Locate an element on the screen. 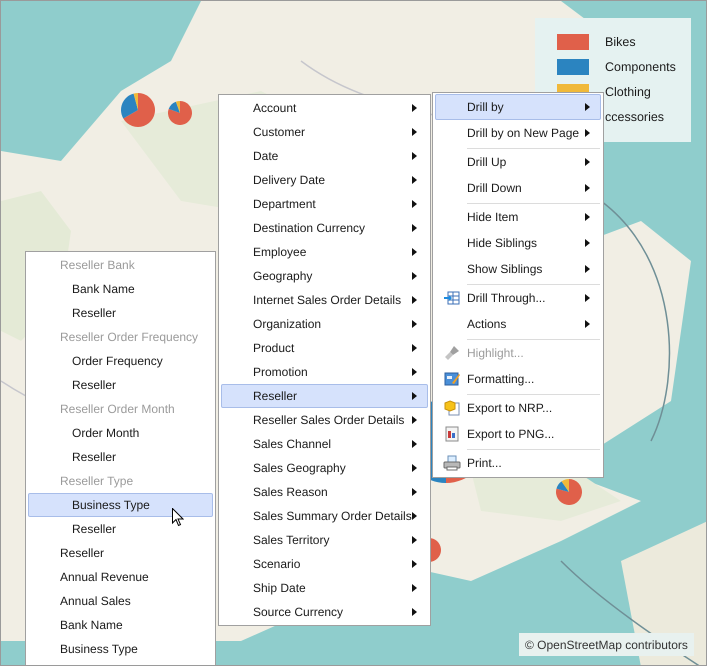  menu-item: Actions is located at coordinates (518, 324).